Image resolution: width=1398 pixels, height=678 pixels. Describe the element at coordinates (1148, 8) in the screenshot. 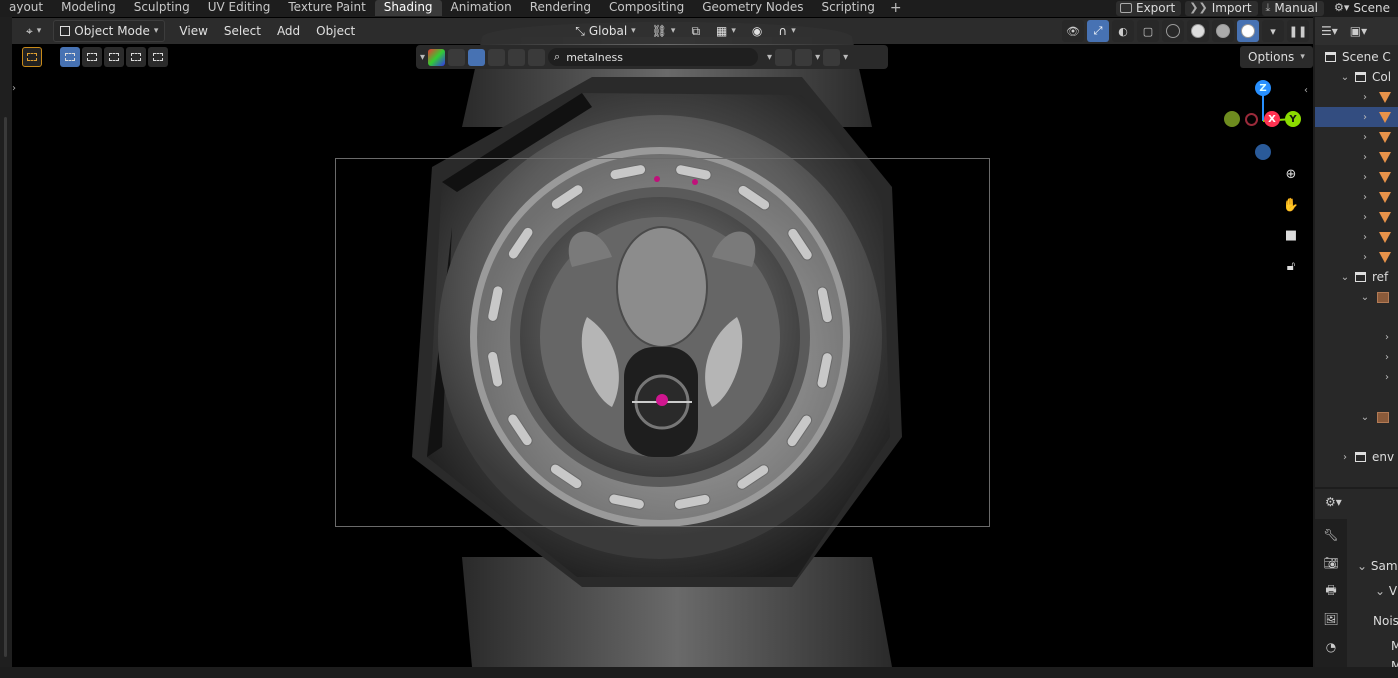

I see `export-button: Export` at that location.